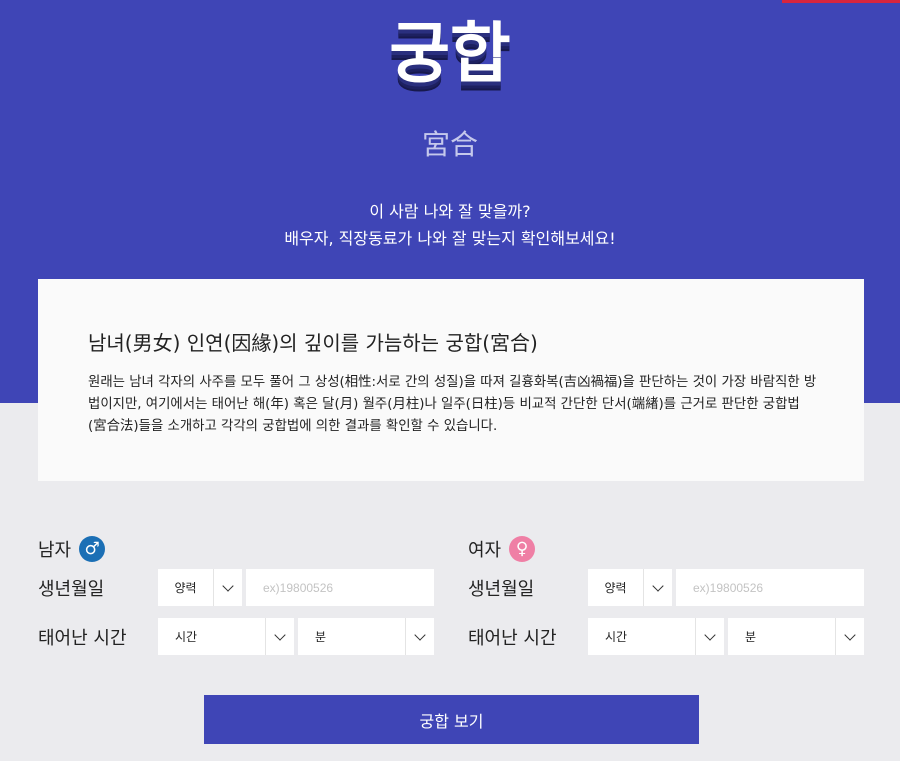 The image size is (900, 761). What do you see at coordinates (616, 637) in the screenshot?
I see `female-hour-value: 시간` at bounding box center [616, 637].